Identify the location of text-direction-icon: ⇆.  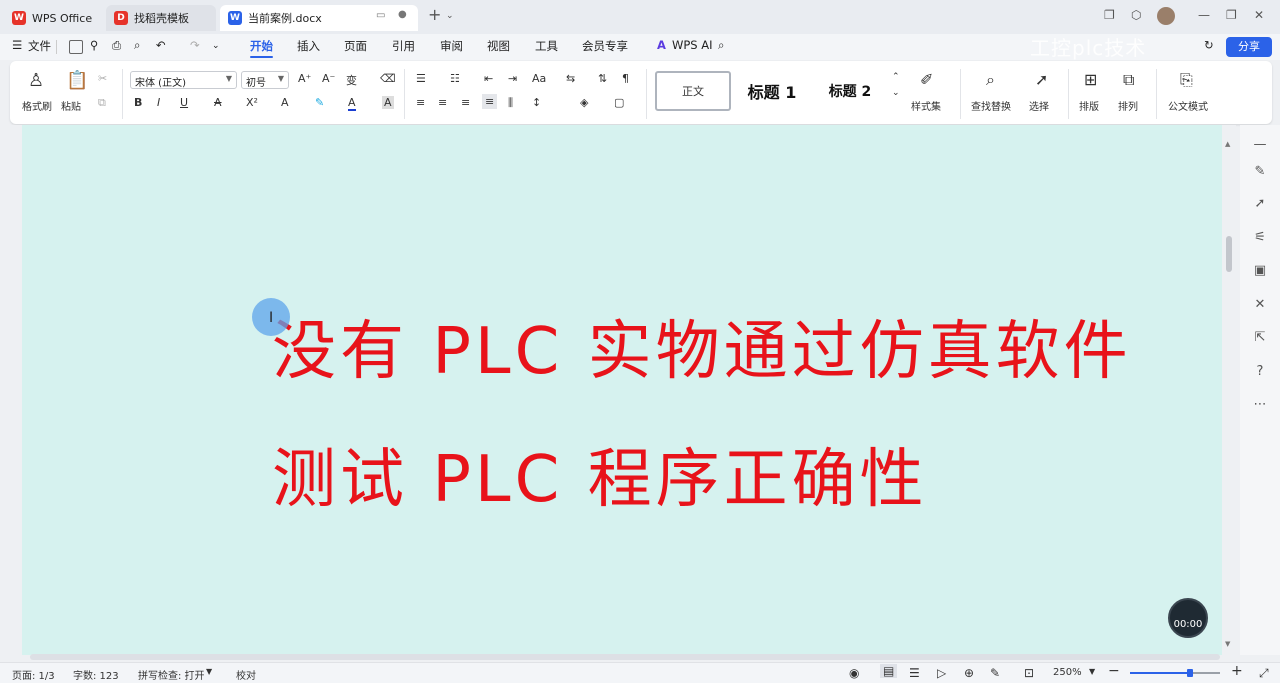
(570, 78).